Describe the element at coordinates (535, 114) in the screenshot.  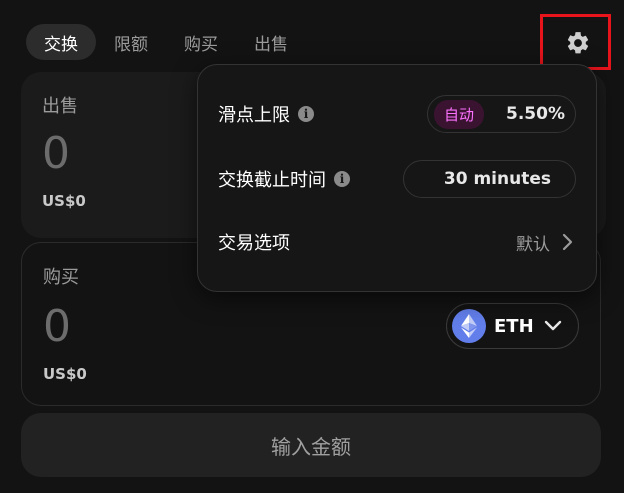
I see `slippage-value: 5.50%` at that location.